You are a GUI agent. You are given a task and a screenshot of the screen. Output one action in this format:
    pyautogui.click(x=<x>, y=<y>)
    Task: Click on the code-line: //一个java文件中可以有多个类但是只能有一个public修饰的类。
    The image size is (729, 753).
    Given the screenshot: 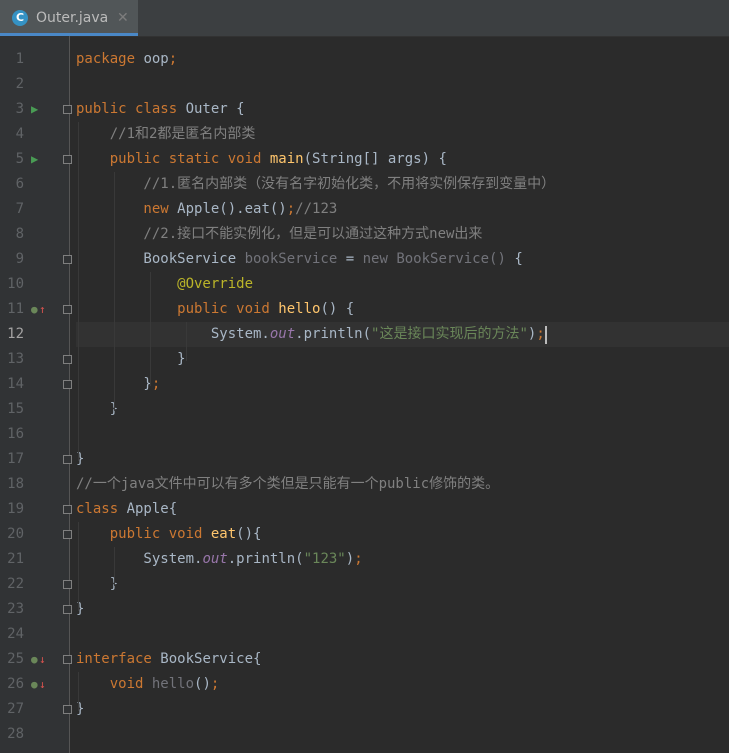 What is the action you would take?
    pyautogui.click(x=402, y=484)
    